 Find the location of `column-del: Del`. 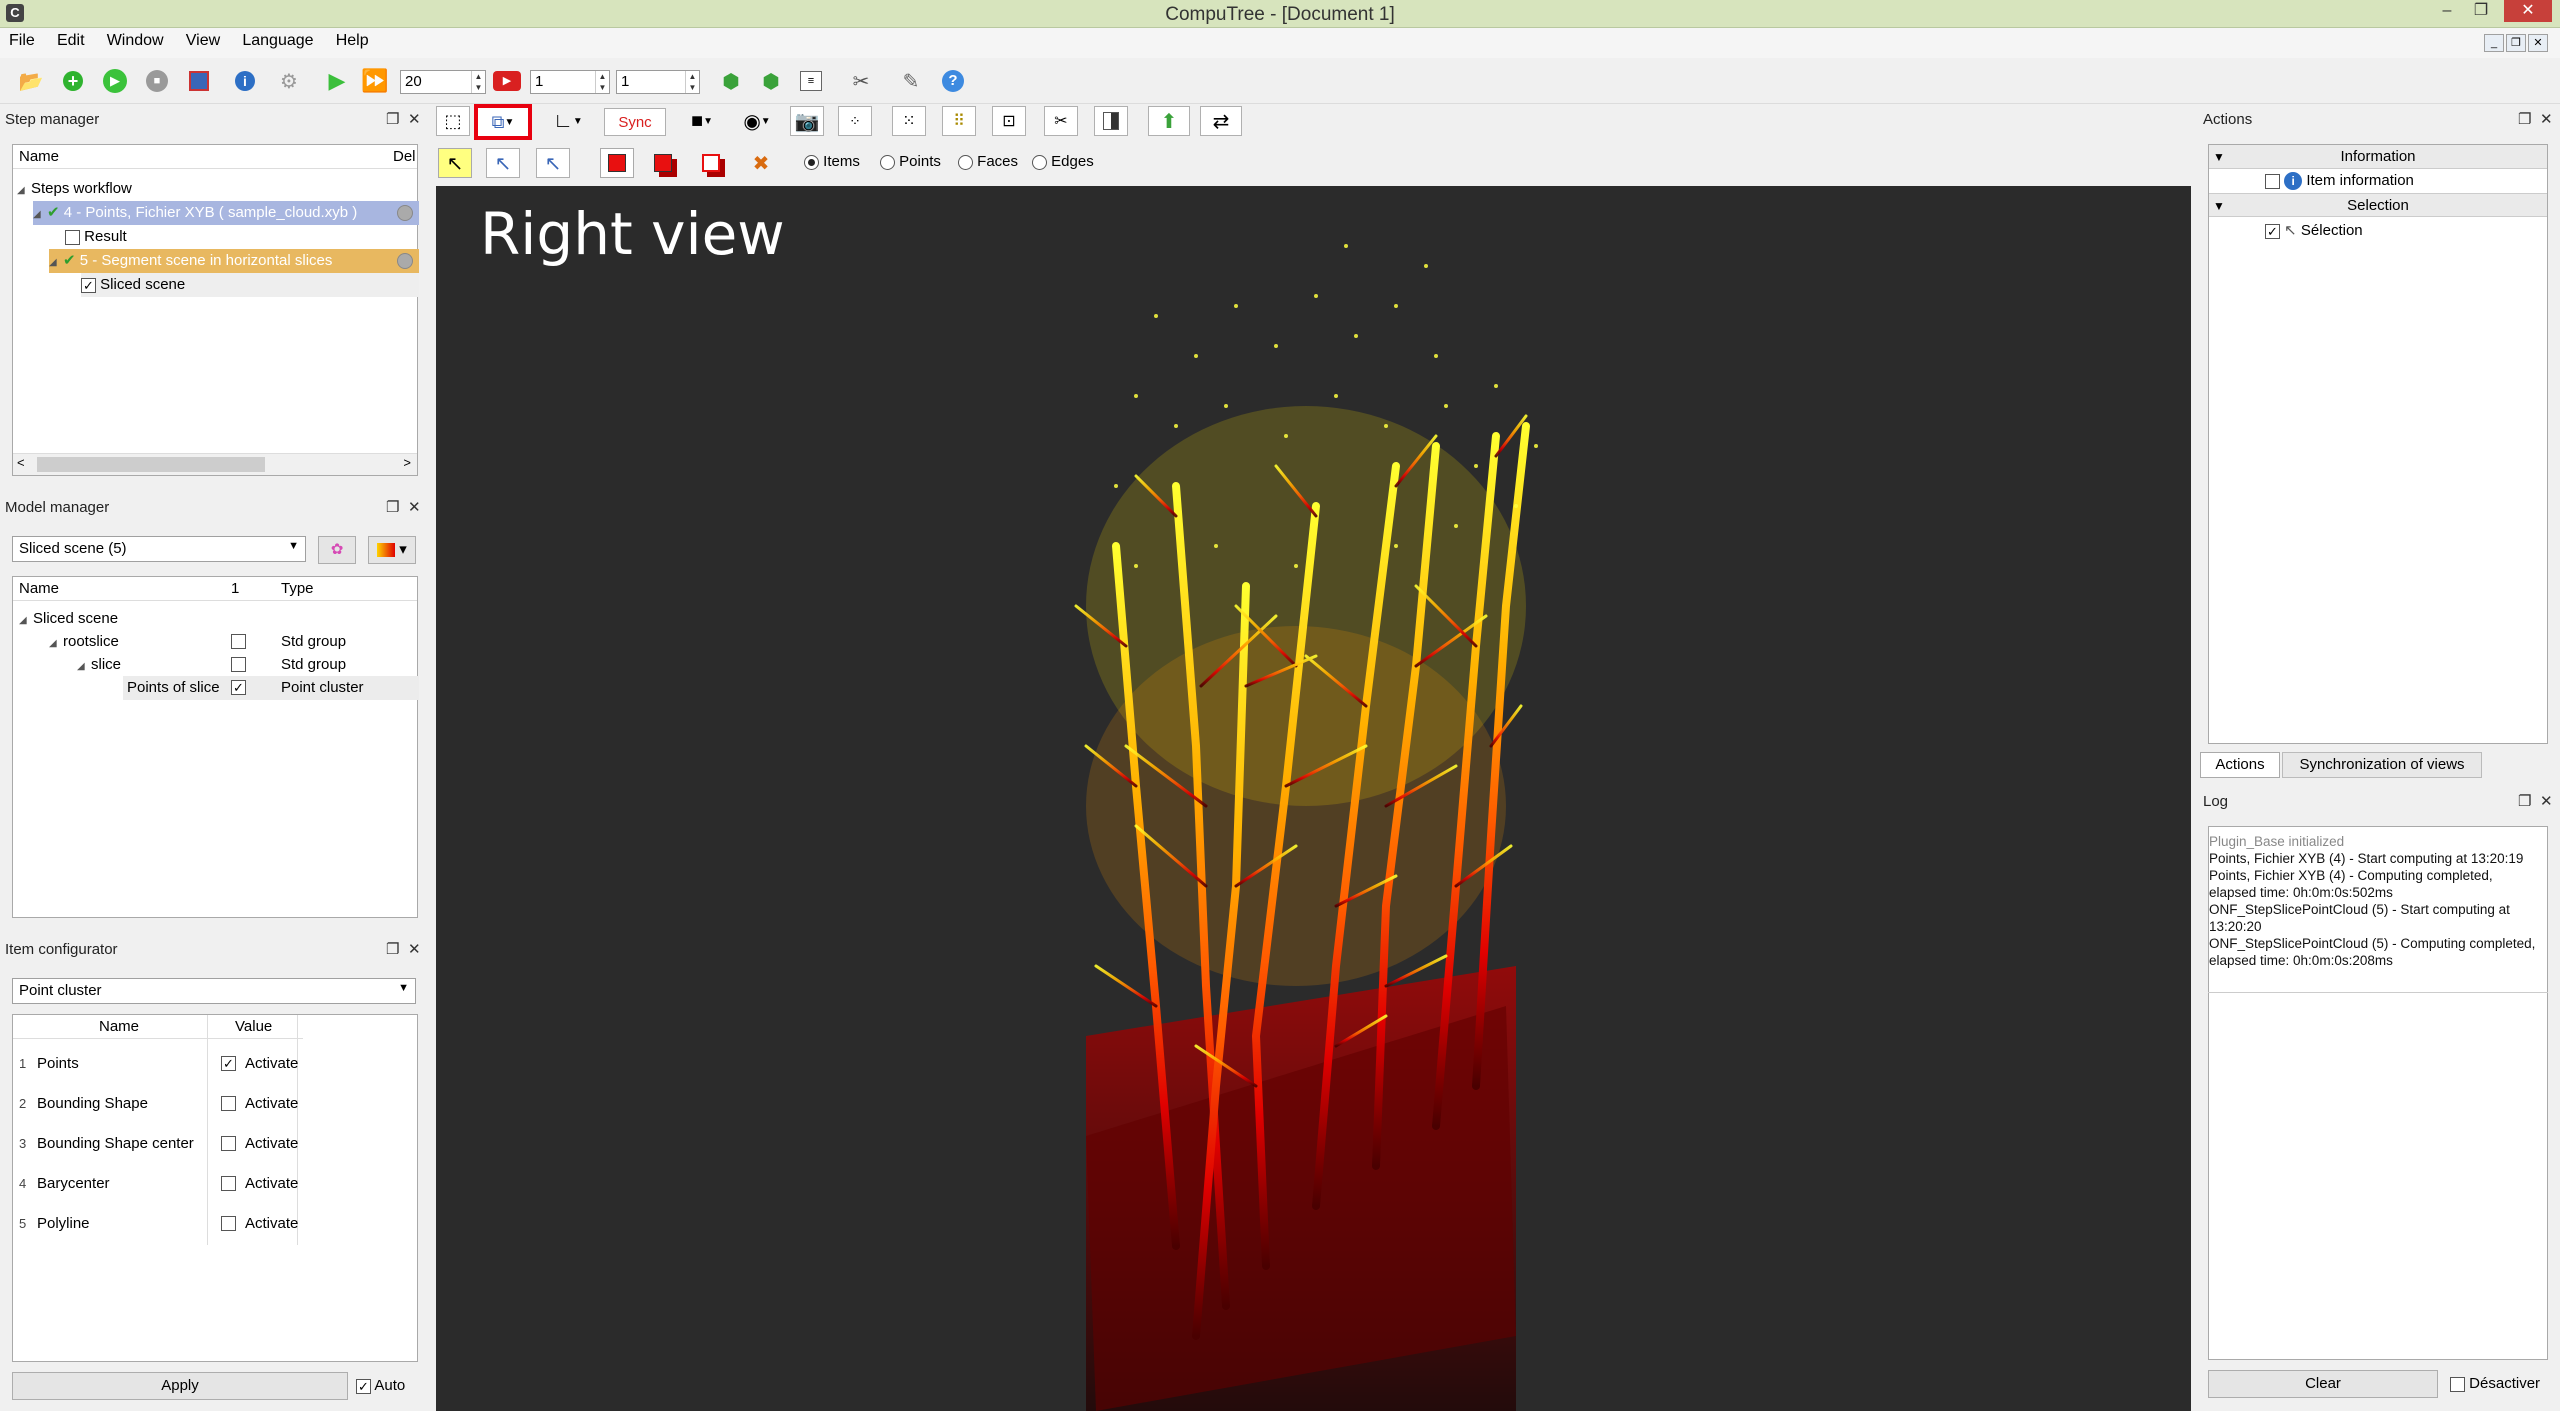

column-del: Del is located at coordinates (404, 156).